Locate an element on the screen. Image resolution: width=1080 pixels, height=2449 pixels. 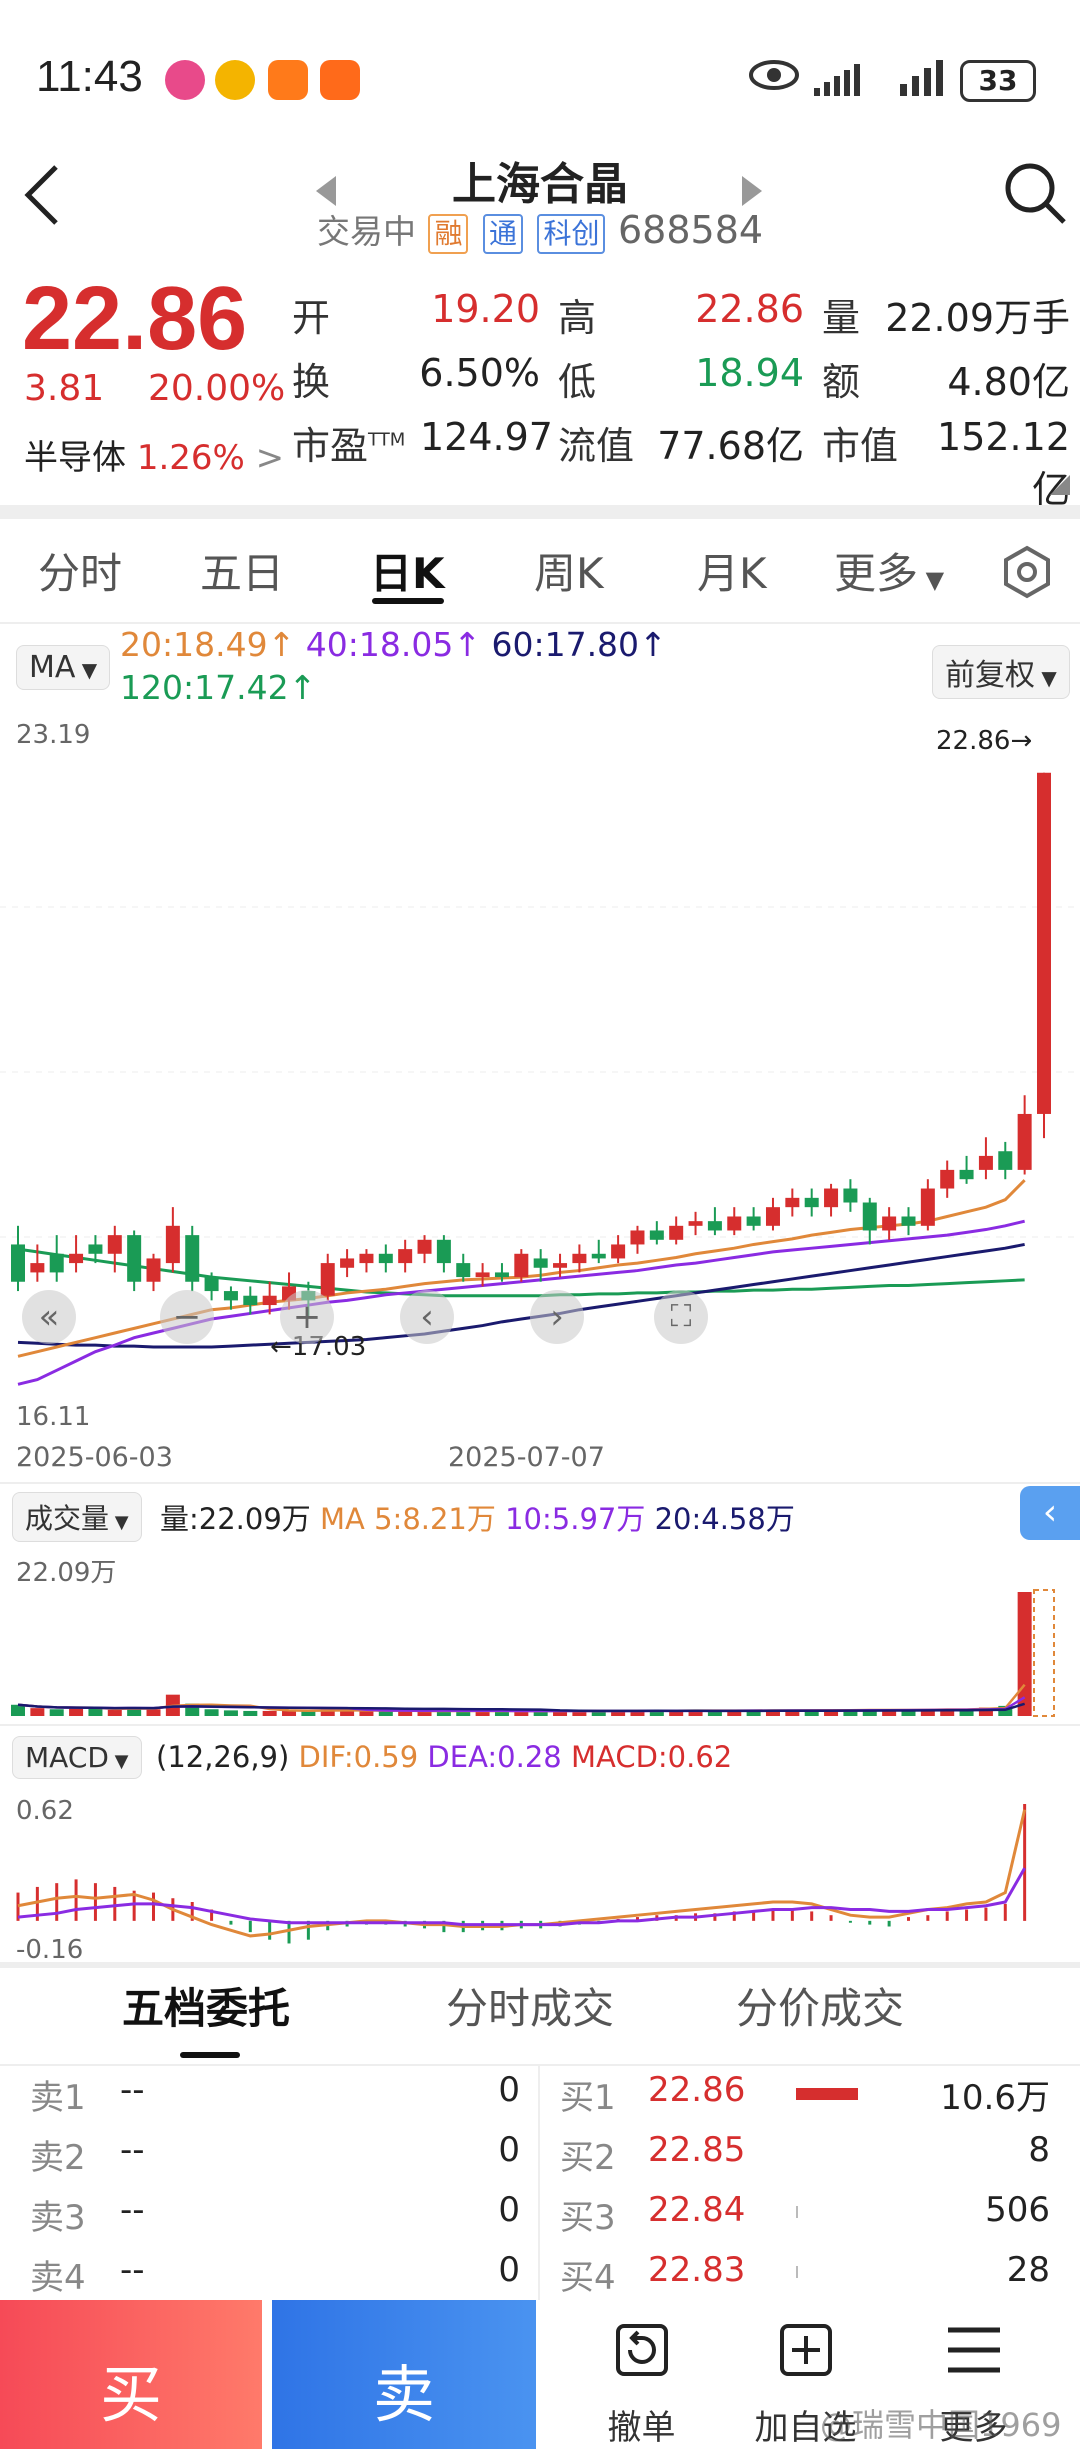
tab-order-book: 五档委托 is located at coordinates (206, 2005).